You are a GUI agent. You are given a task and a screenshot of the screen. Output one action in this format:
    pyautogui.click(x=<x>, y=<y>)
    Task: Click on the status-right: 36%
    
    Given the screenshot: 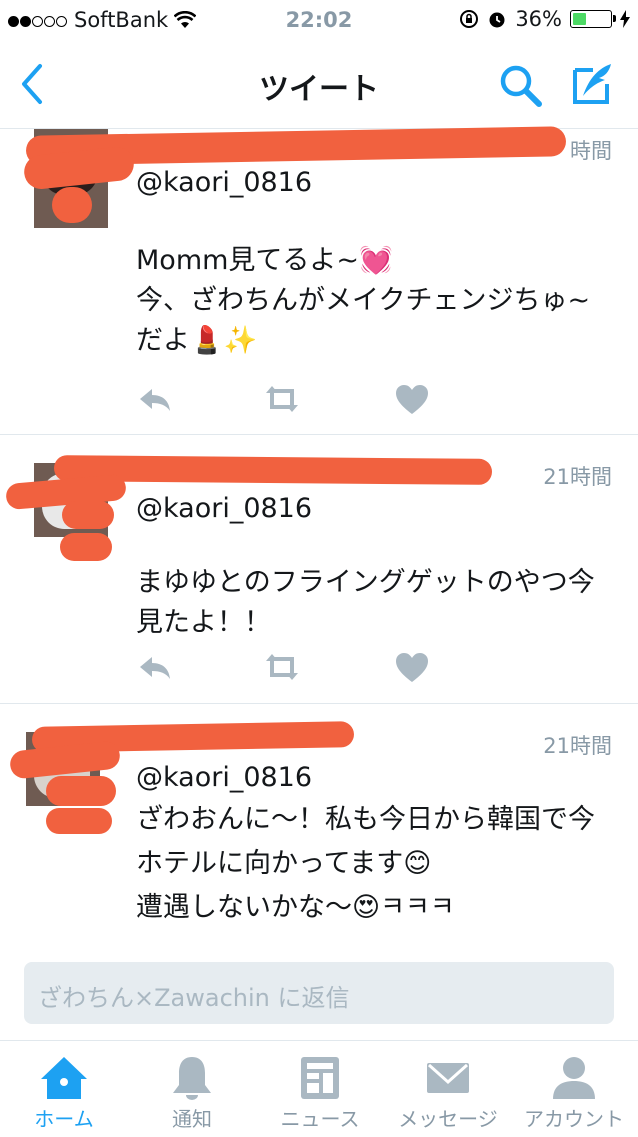 What is the action you would take?
    pyautogui.click(x=544, y=19)
    